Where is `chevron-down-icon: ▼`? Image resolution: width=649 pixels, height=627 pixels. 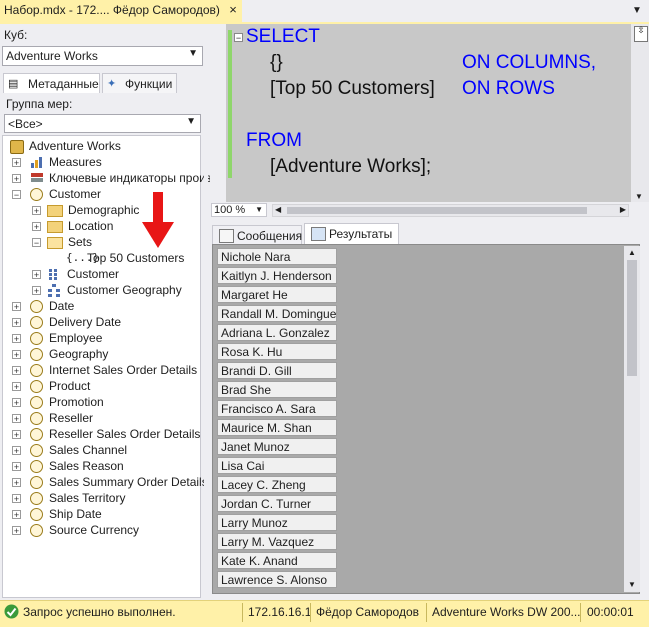
chevron-down-icon: ▼ is located at coordinates (191, 121).